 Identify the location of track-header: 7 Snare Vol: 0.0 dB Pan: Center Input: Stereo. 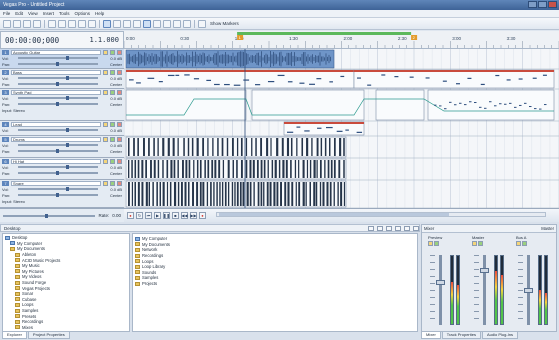
(62, 194).